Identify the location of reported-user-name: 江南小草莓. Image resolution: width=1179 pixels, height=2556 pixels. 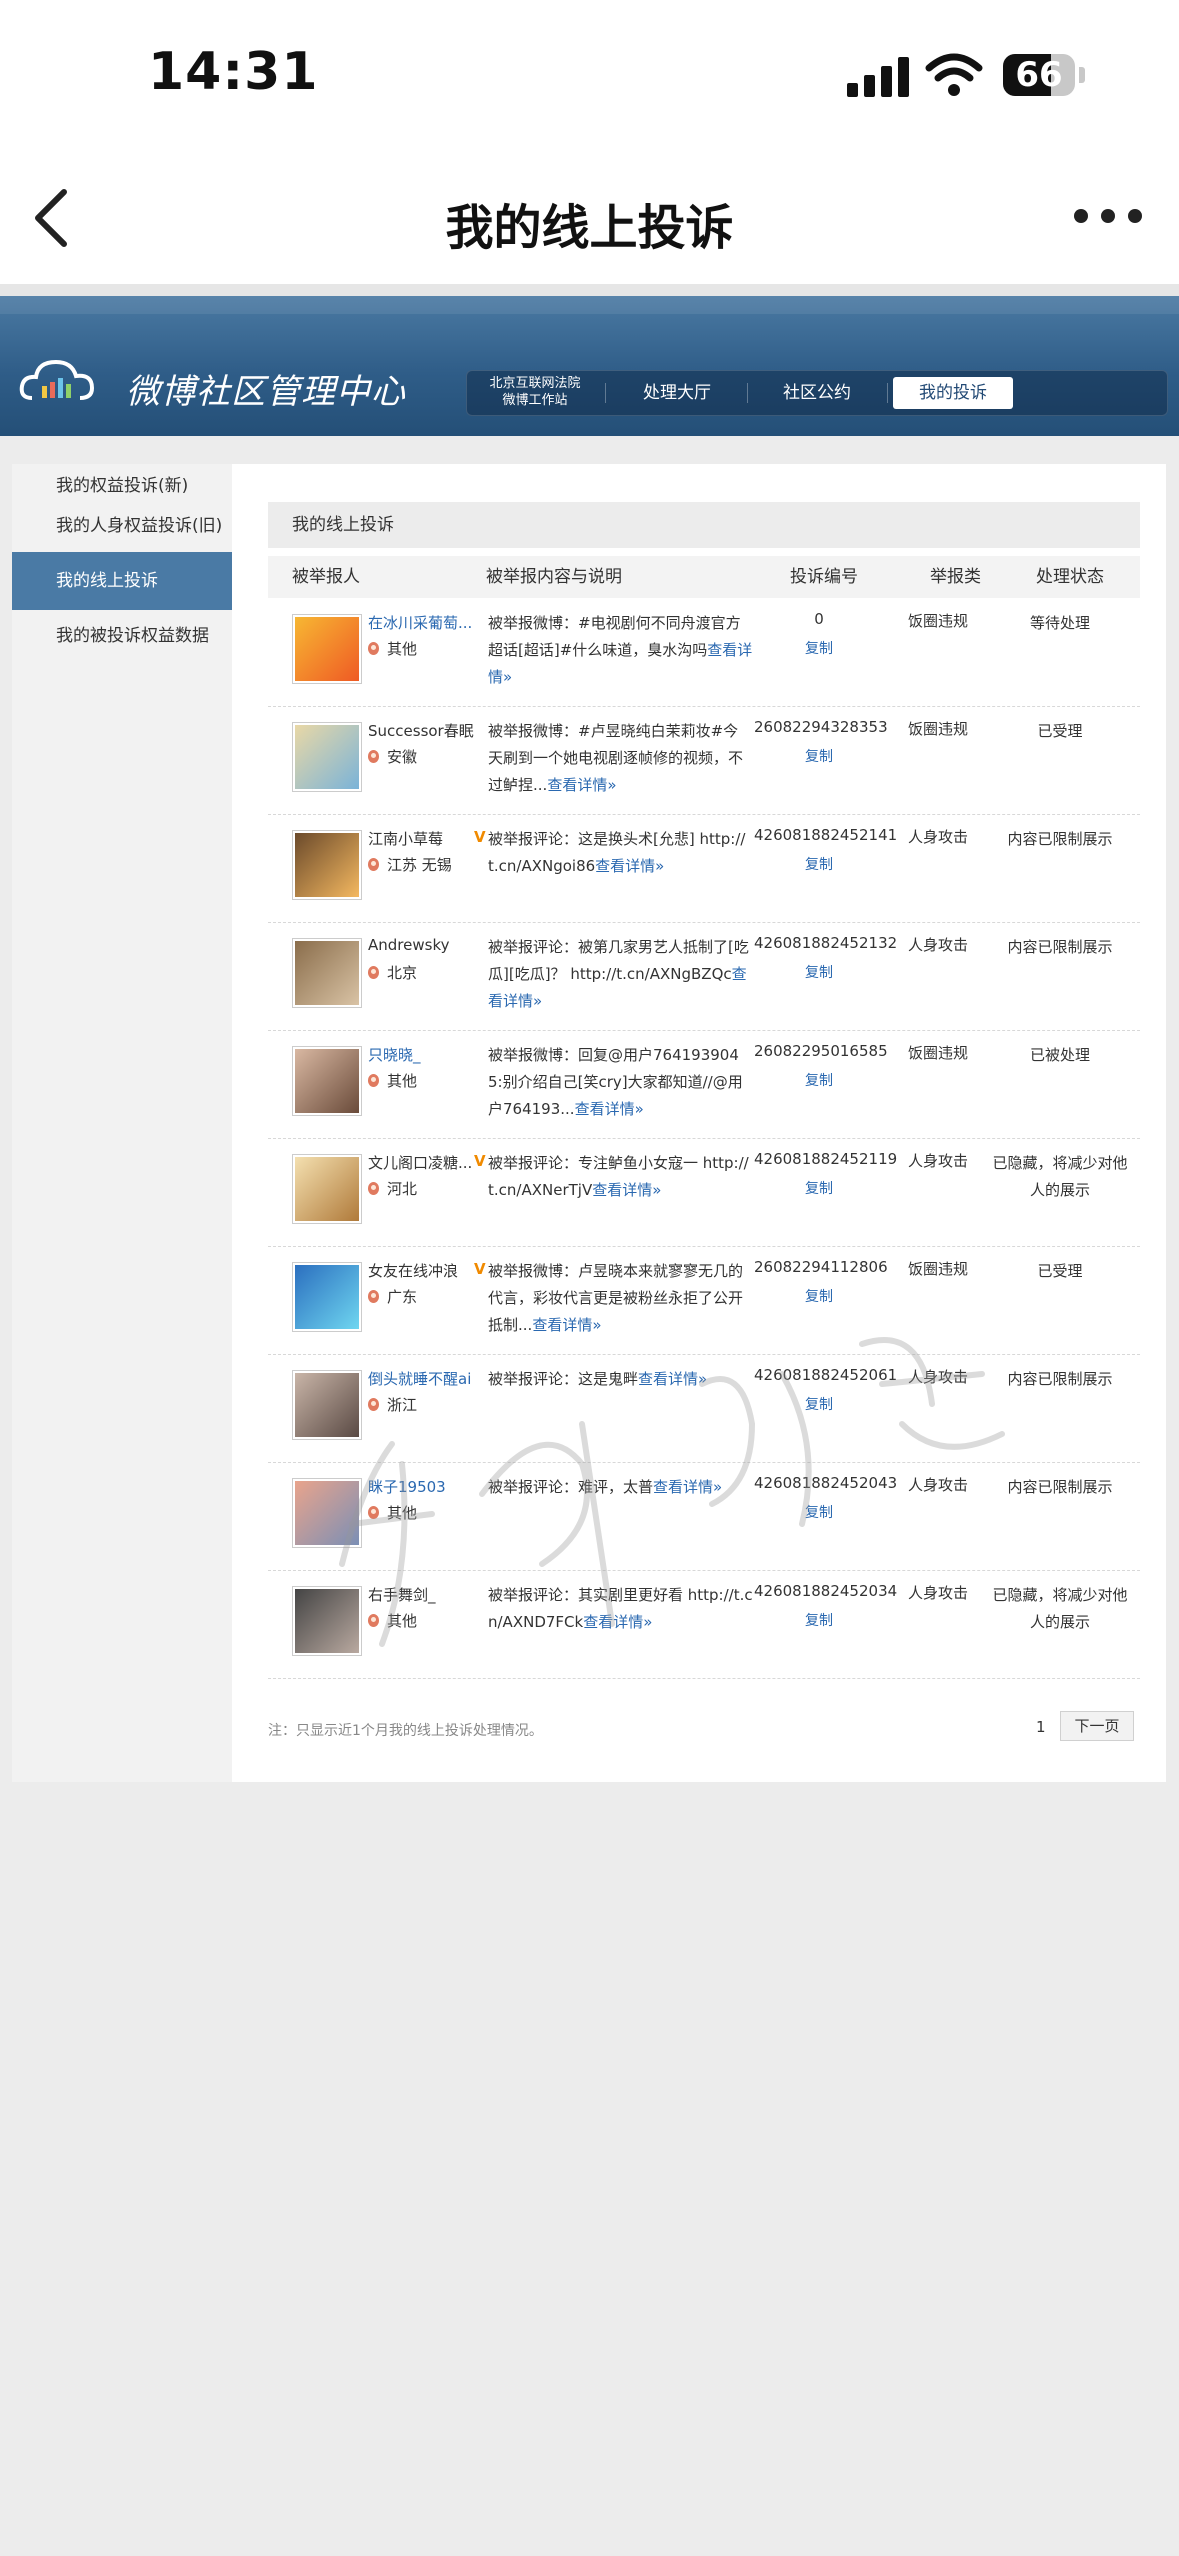
(422, 838).